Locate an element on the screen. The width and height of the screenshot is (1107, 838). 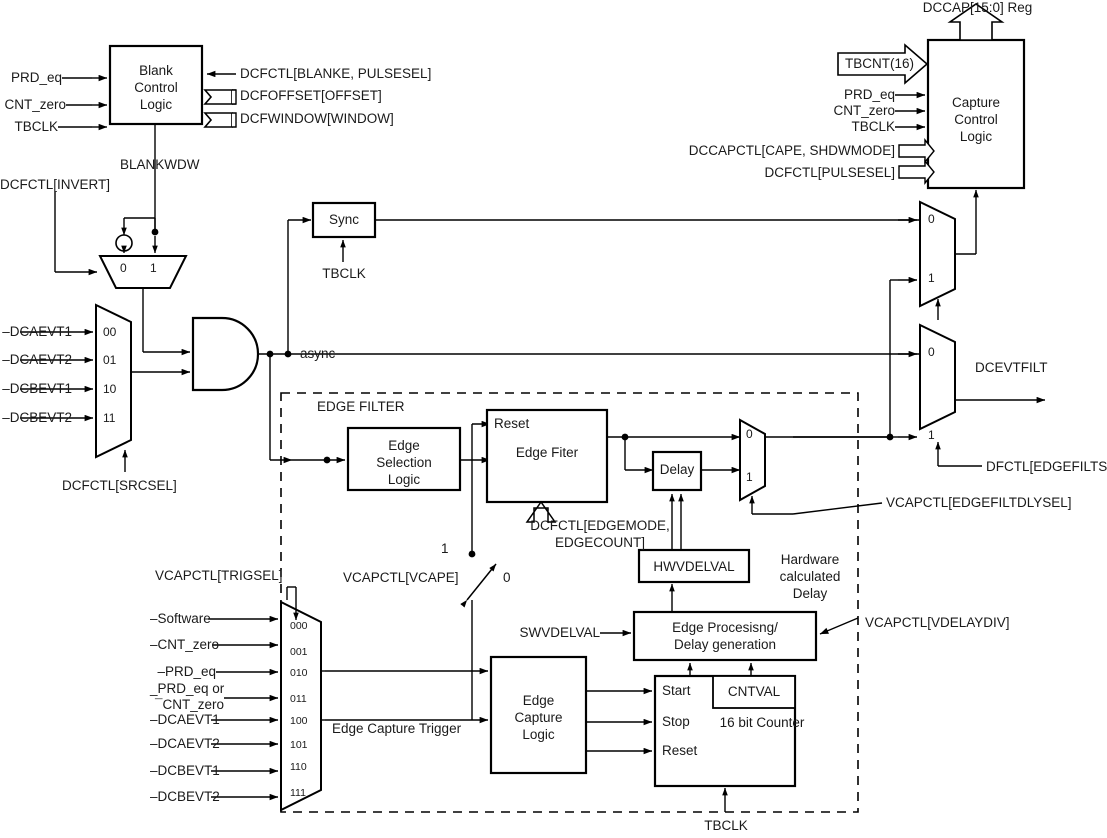
out-mux-bottom-code-0: 0 is located at coordinates (931, 352).